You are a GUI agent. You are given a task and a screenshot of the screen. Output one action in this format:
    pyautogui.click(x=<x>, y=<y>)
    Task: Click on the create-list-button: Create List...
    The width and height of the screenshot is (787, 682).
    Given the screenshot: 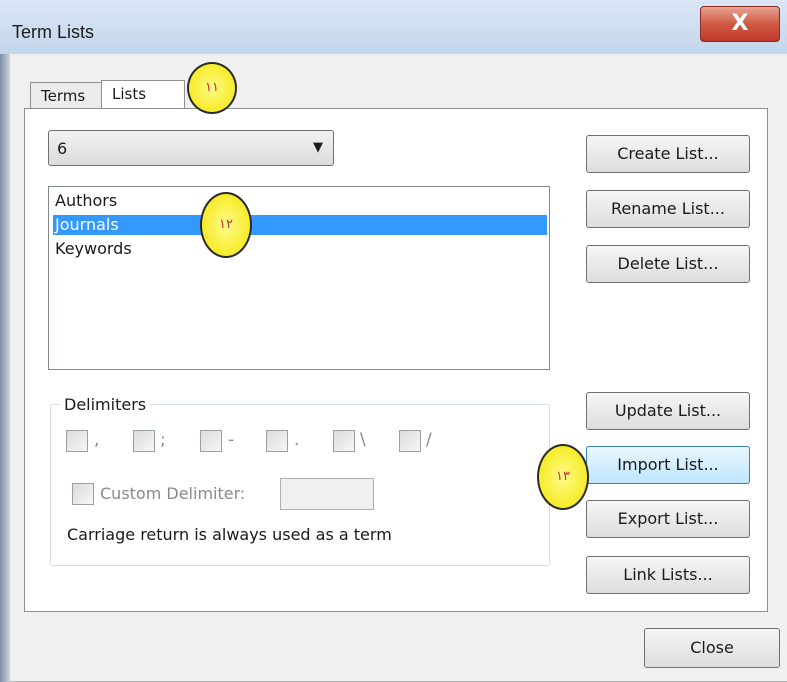 What is the action you would take?
    pyautogui.click(x=668, y=154)
    